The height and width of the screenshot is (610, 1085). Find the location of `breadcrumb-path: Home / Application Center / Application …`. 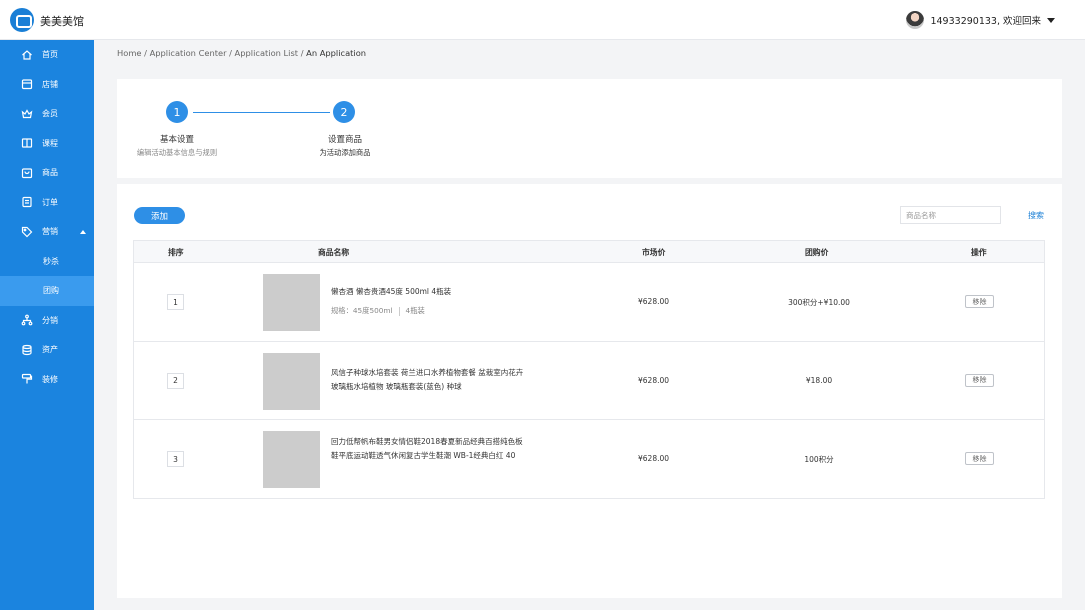

breadcrumb-path: Home / Application Center / Application … is located at coordinates (210, 53).